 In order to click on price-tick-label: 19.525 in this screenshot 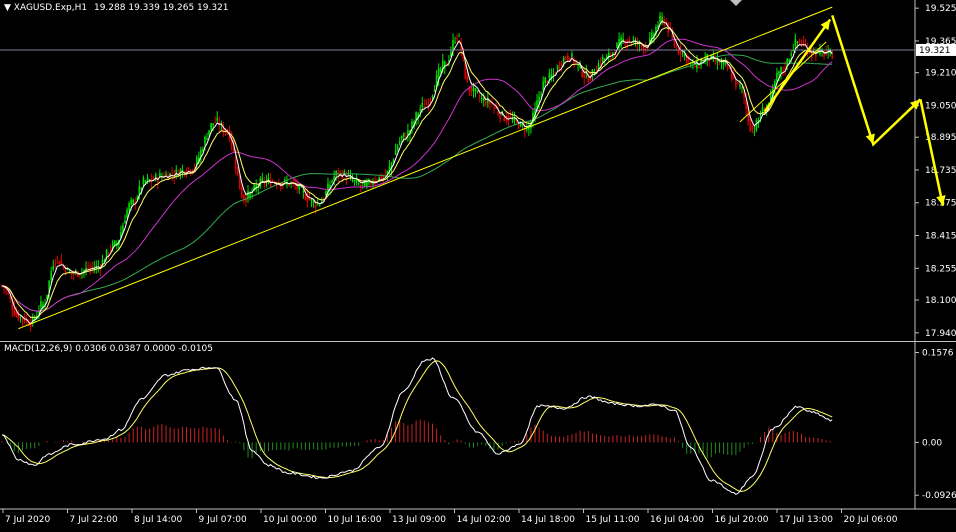, I will do `click(940, 9)`.